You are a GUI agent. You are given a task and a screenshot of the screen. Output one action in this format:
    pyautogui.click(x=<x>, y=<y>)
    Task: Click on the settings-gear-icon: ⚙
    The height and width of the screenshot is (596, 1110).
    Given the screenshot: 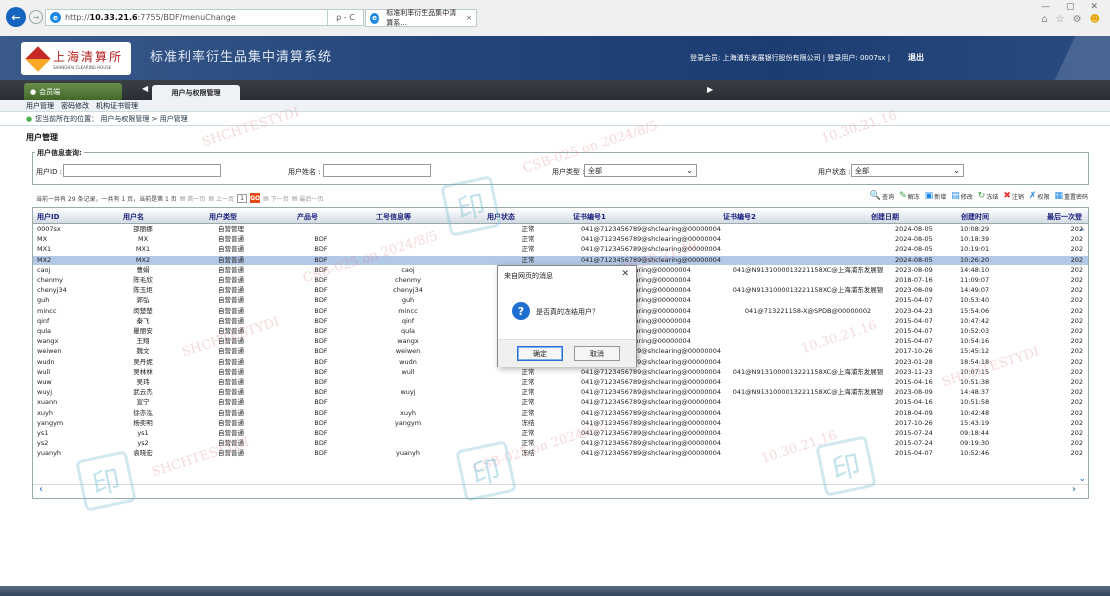 What is the action you would take?
    pyautogui.click(x=1077, y=19)
    